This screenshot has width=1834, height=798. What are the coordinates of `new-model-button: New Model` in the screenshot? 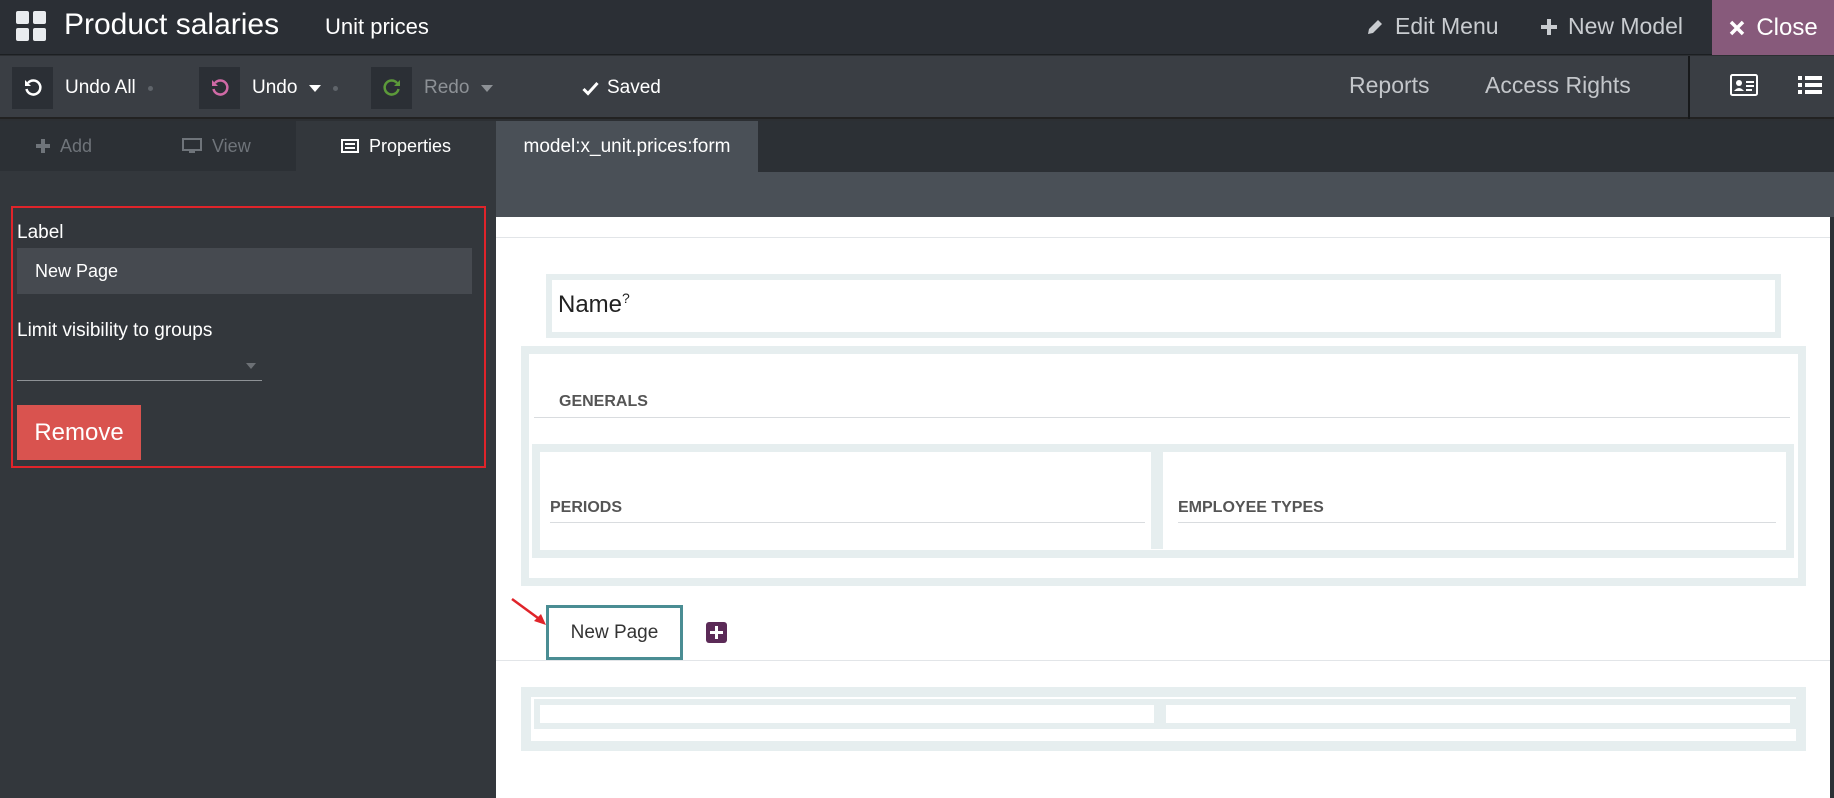 It's located at (1611, 26).